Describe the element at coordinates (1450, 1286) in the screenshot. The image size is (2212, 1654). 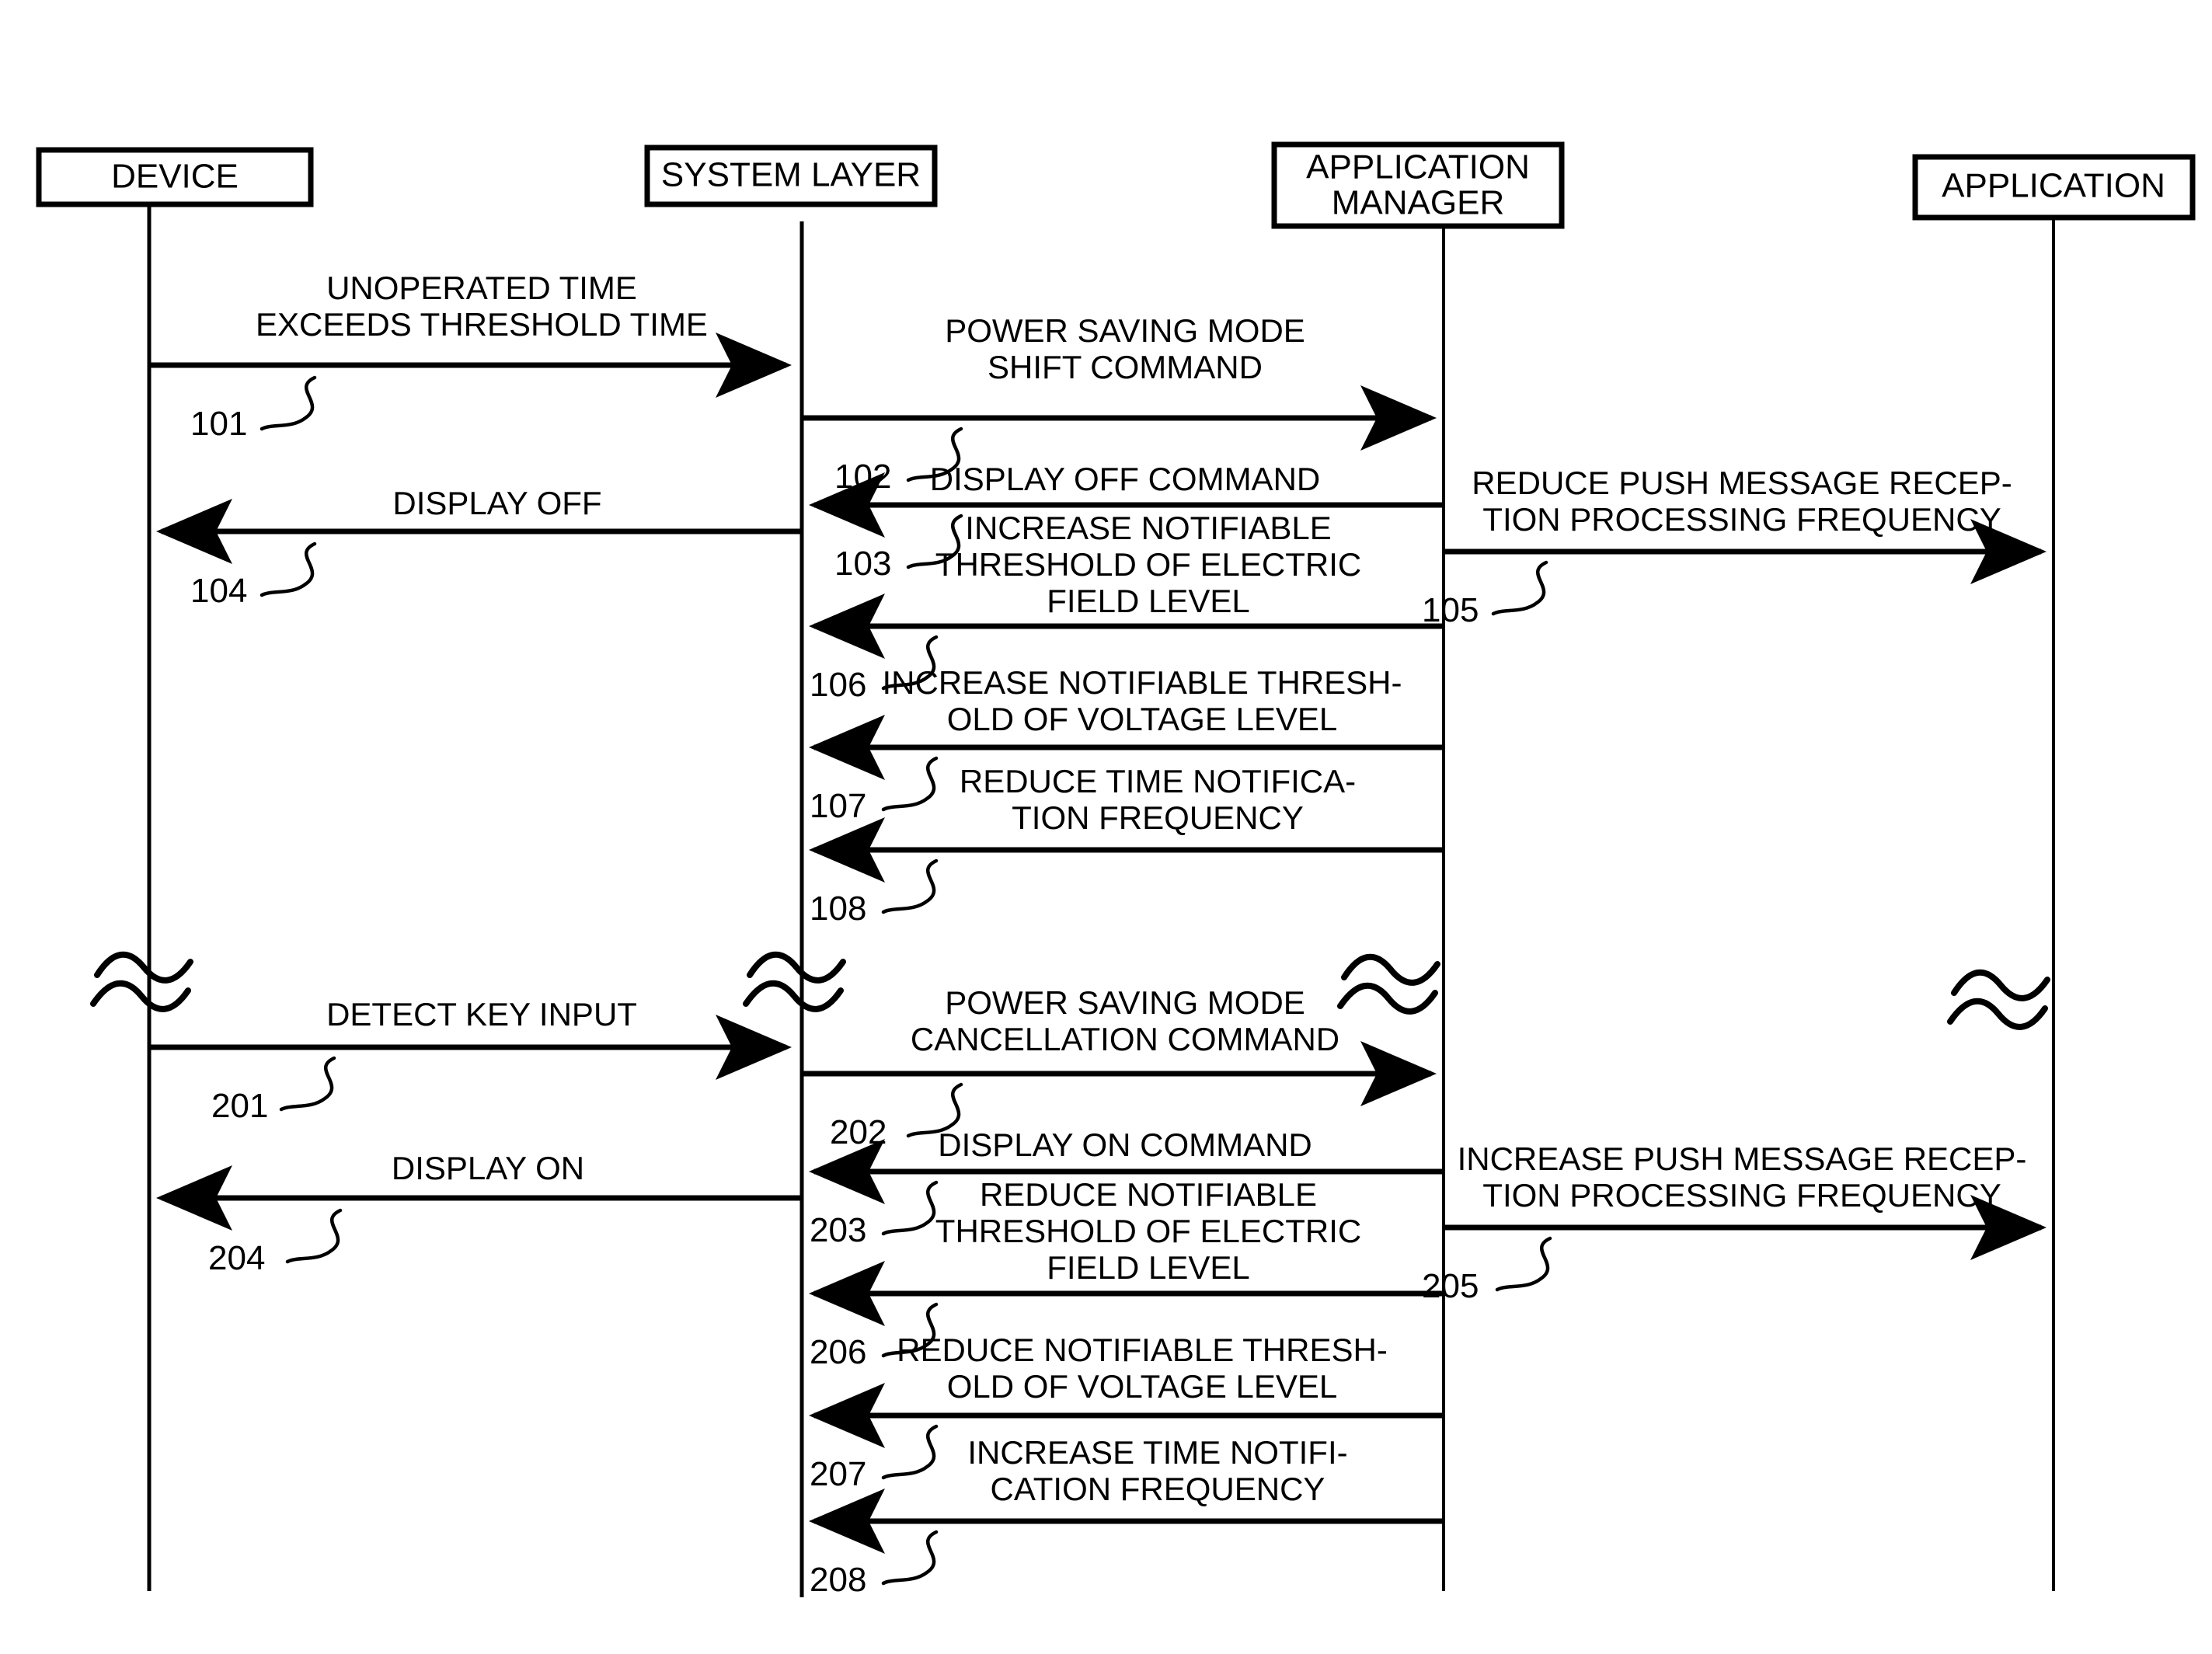
I see `message-205-ref: 205` at that location.